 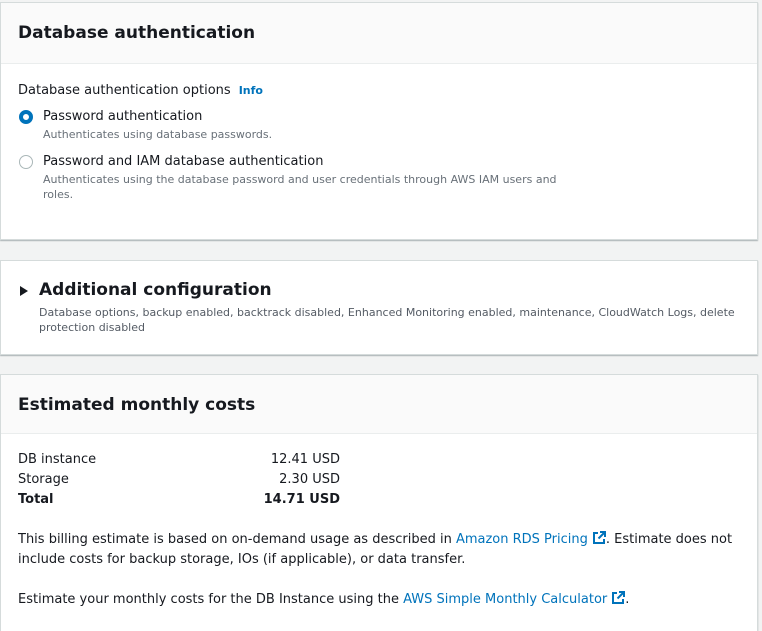 What do you see at coordinates (24, 291) in the screenshot?
I see `caret-right-icon` at bounding box center [24, 291].